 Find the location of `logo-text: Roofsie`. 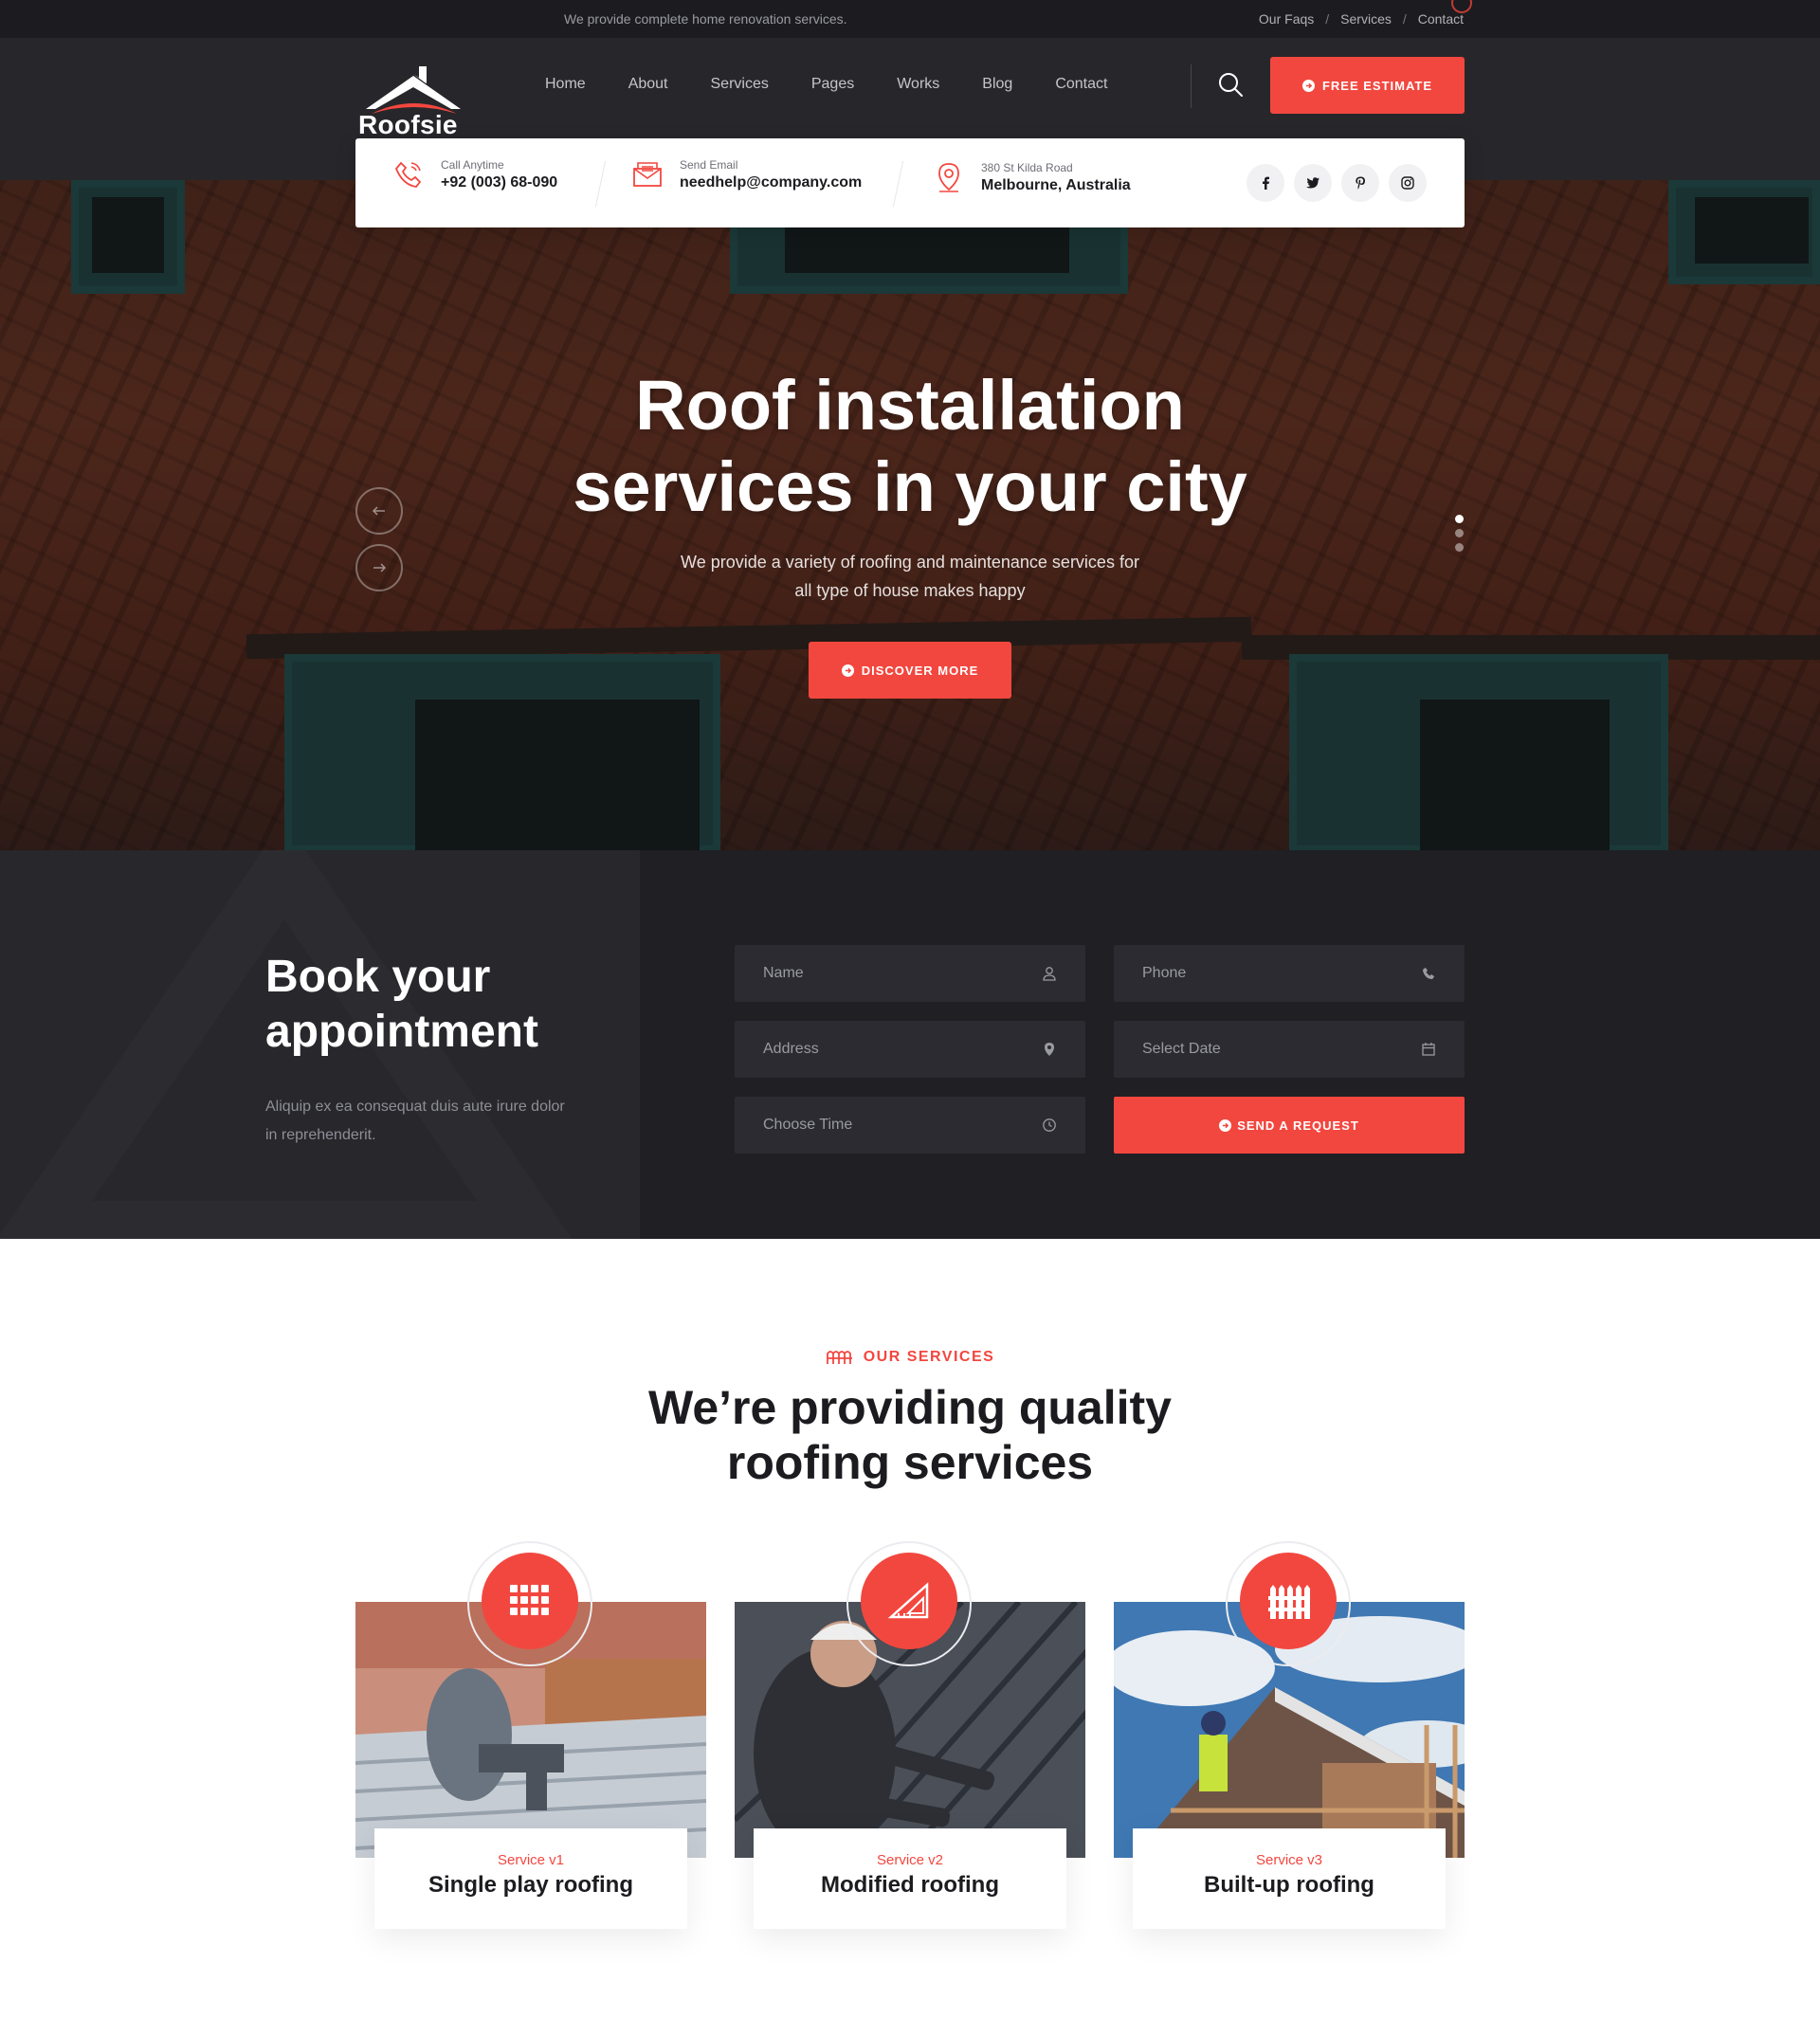

logo-text: Roofsie is located at coordinates (408, 125).